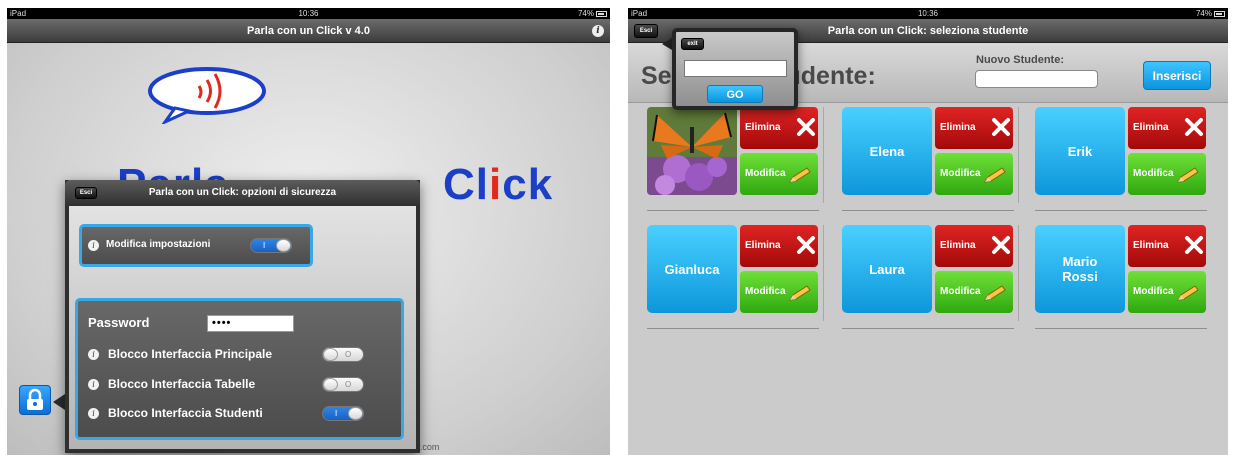 This screenshot has width=1236, height=455. What do you see at coordinates (158, 244) in the screenshot?
I see `settings-label: Modifica impostazioni` at bounding box center [158, 244].